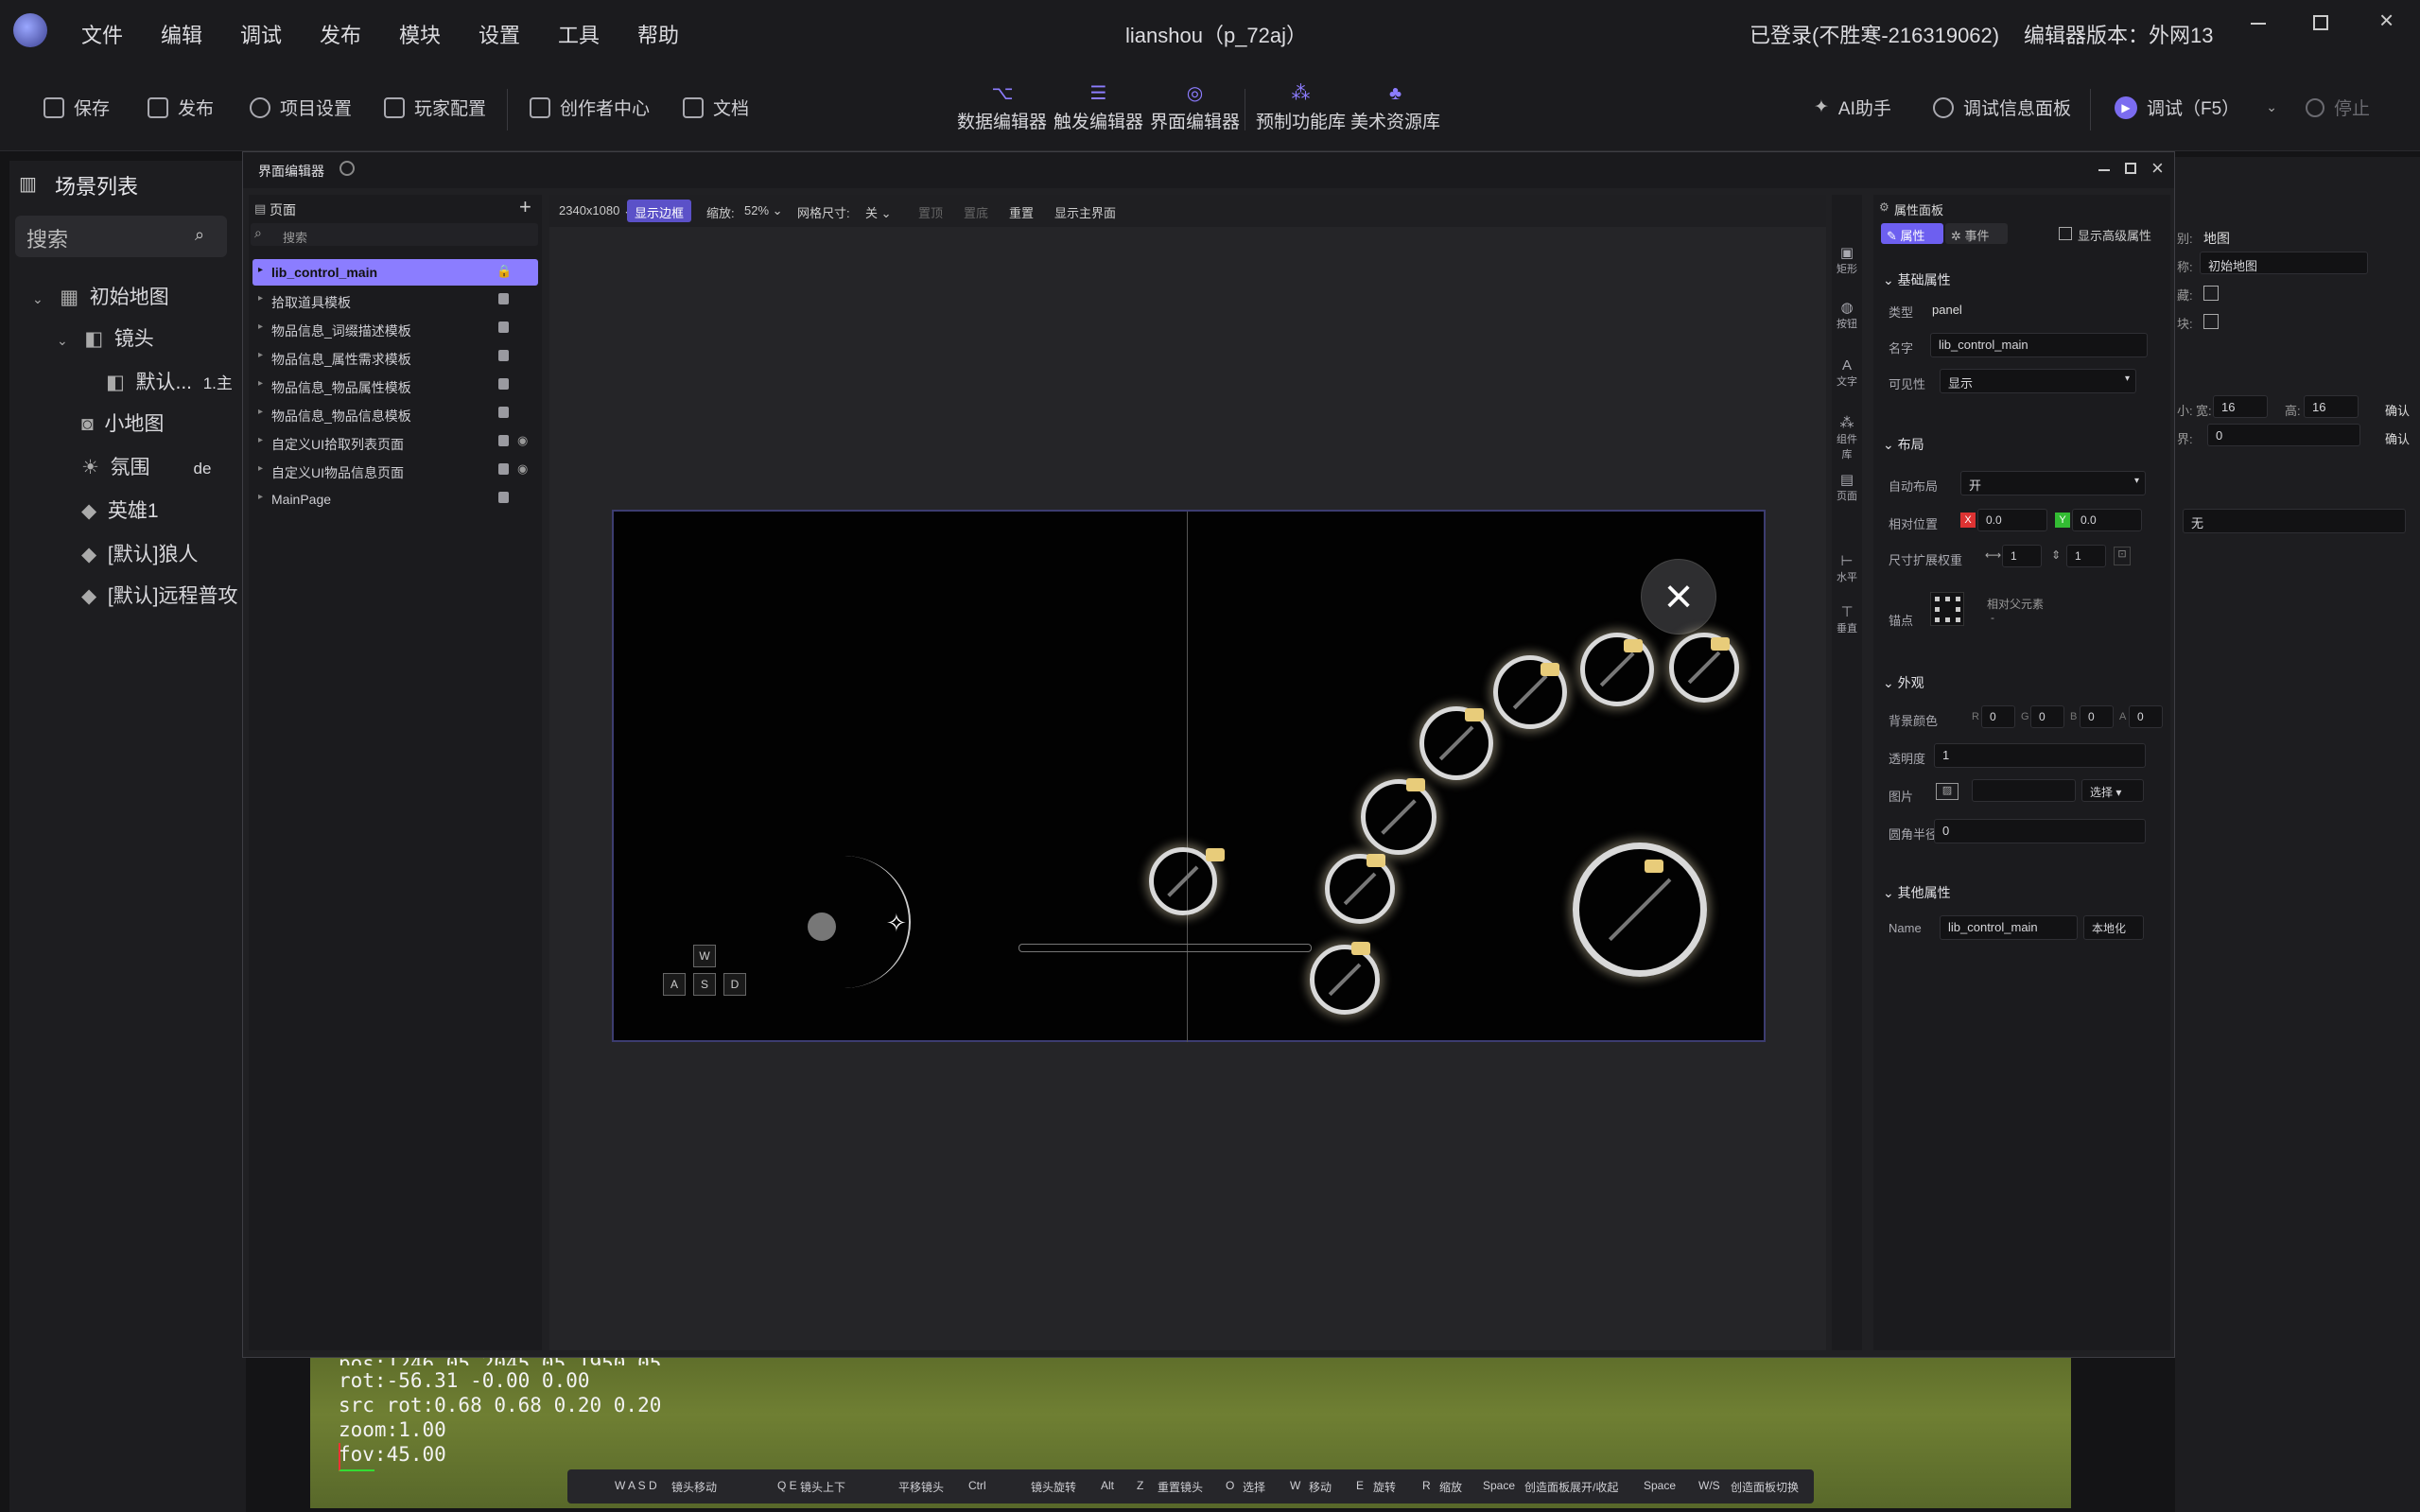  What do you see at coordinates (2211, 293) in the screenshot?
I see `hidden-checkbox` at bounding box center [2211, 293].